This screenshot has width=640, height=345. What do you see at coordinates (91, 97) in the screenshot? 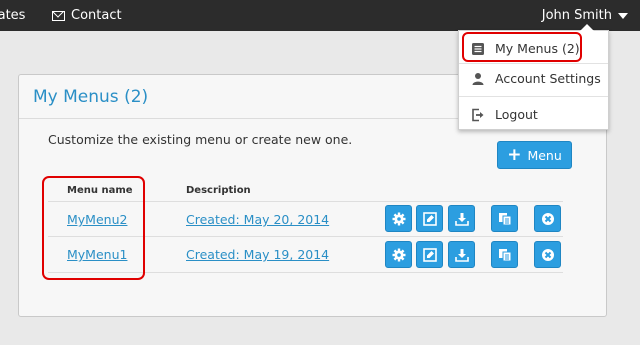
I see `panel-title: My Menus (2)` at bounding box center [91, 97].